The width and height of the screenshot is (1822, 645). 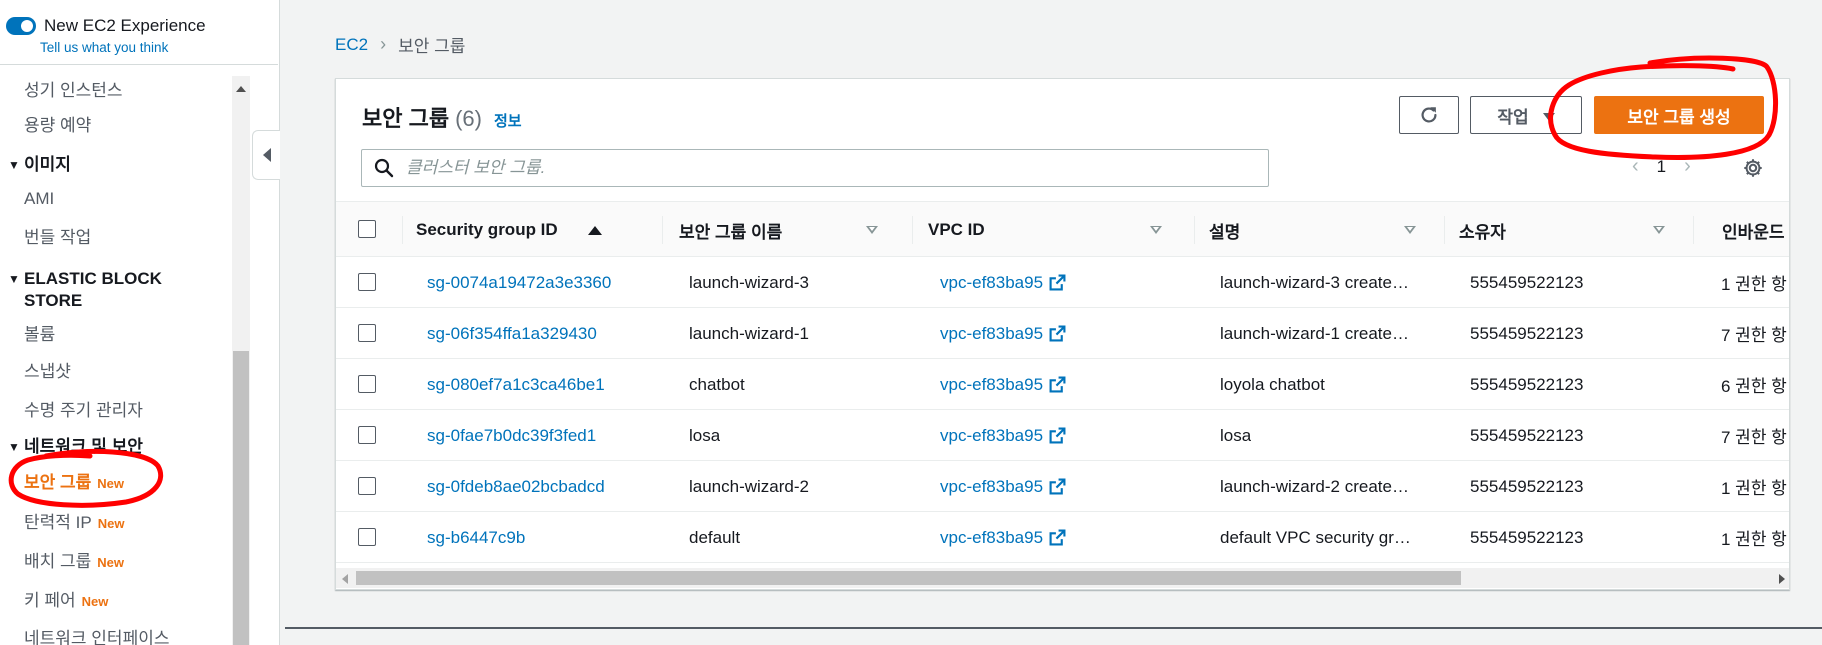 What do you see at coordinates (57, 123) in the screenshot?
I see `nav-capacity-reservations: 용량 예약` at bounding box center [57, 123].